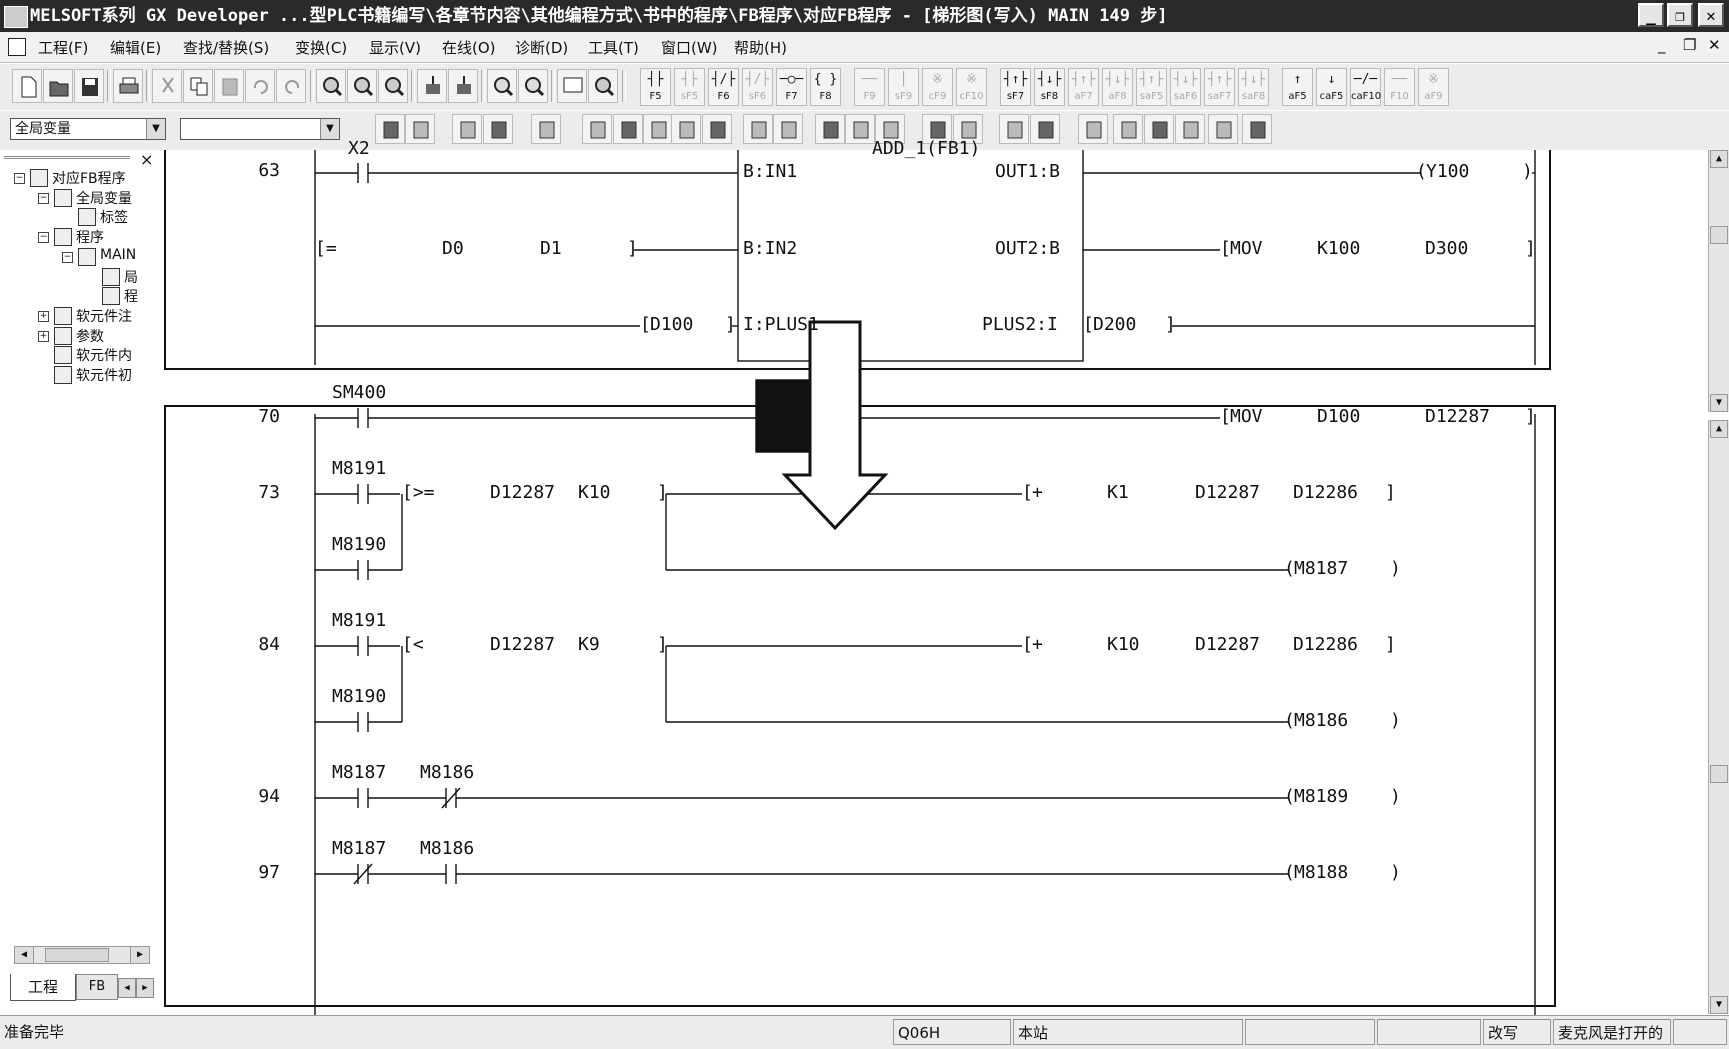 The image size is (1729, 1049). Describe the element at coordinates (167, 86) in the screenshot. I see `cut-icon` at that location.